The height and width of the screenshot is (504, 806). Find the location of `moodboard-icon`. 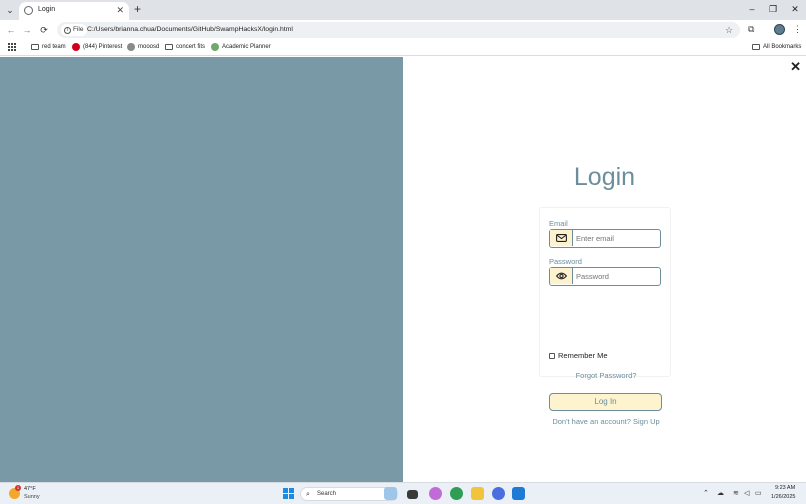

moodboard-icon is located at coordinates (131, 47).